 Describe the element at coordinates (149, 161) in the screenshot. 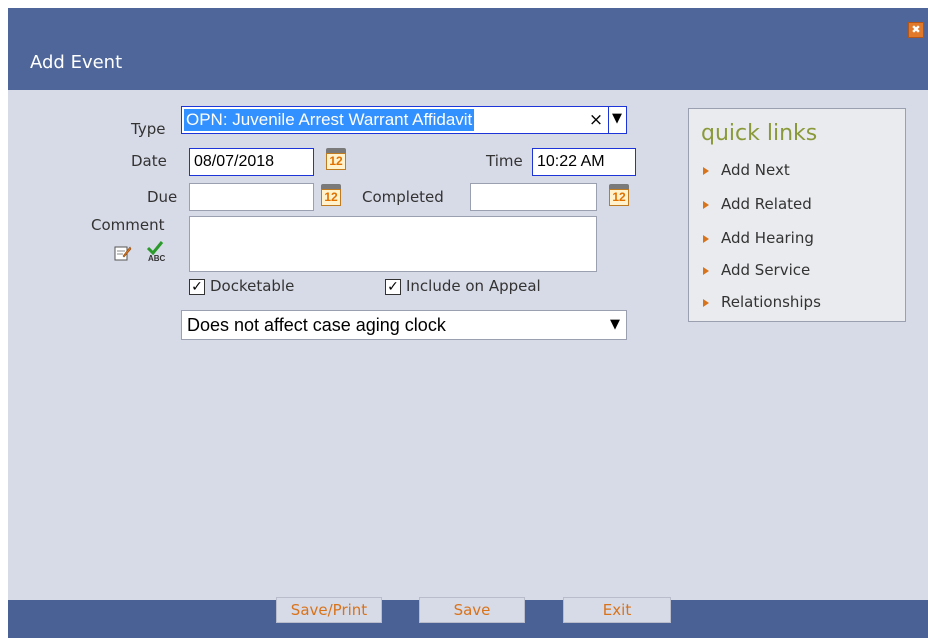

I see `date-label: Date` at that location.